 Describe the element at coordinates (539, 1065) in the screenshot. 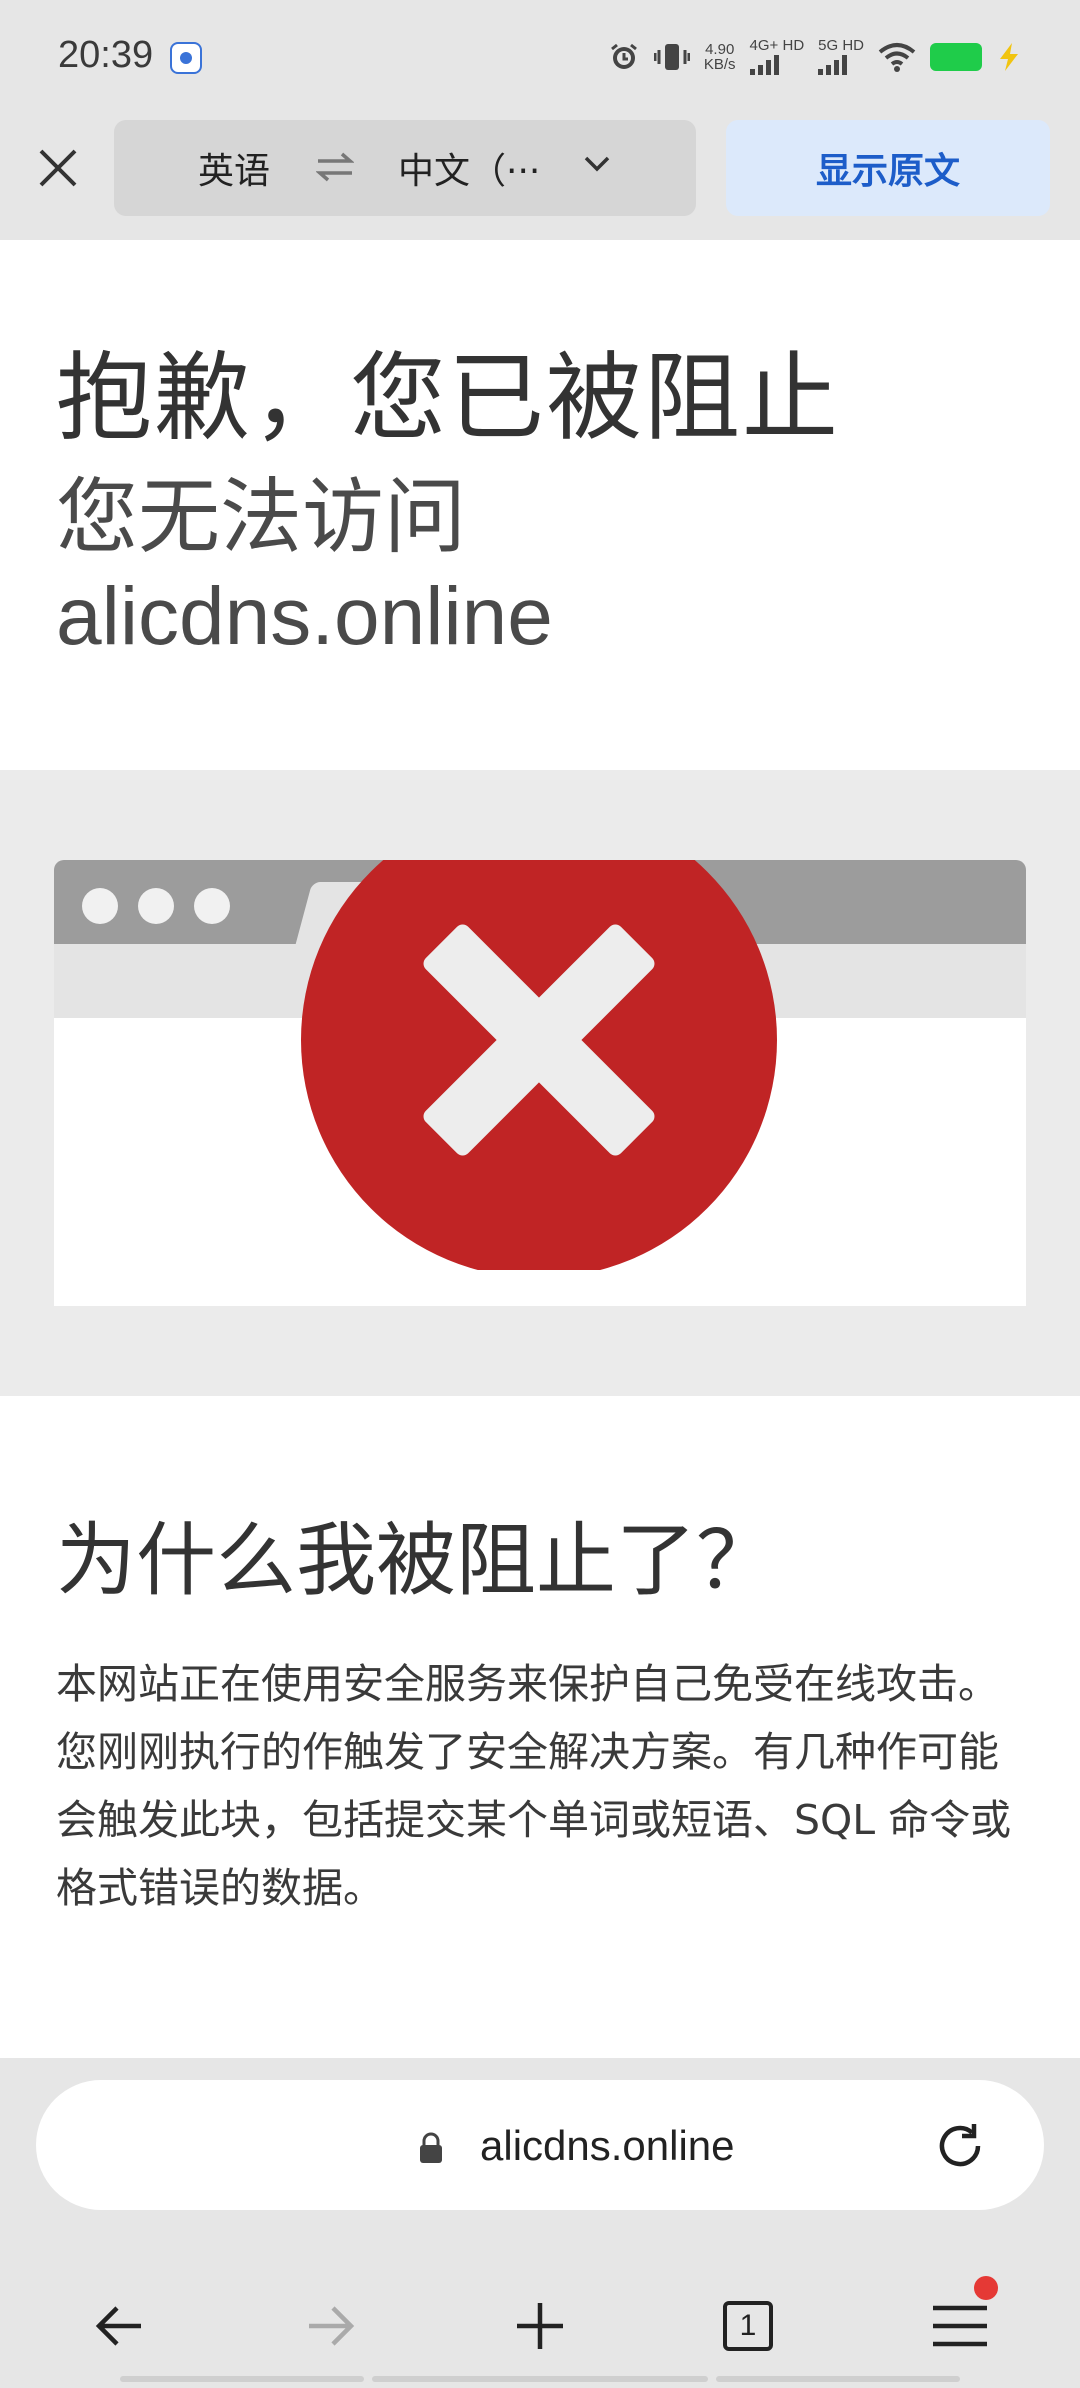

I see `error-x-icon` at that location.